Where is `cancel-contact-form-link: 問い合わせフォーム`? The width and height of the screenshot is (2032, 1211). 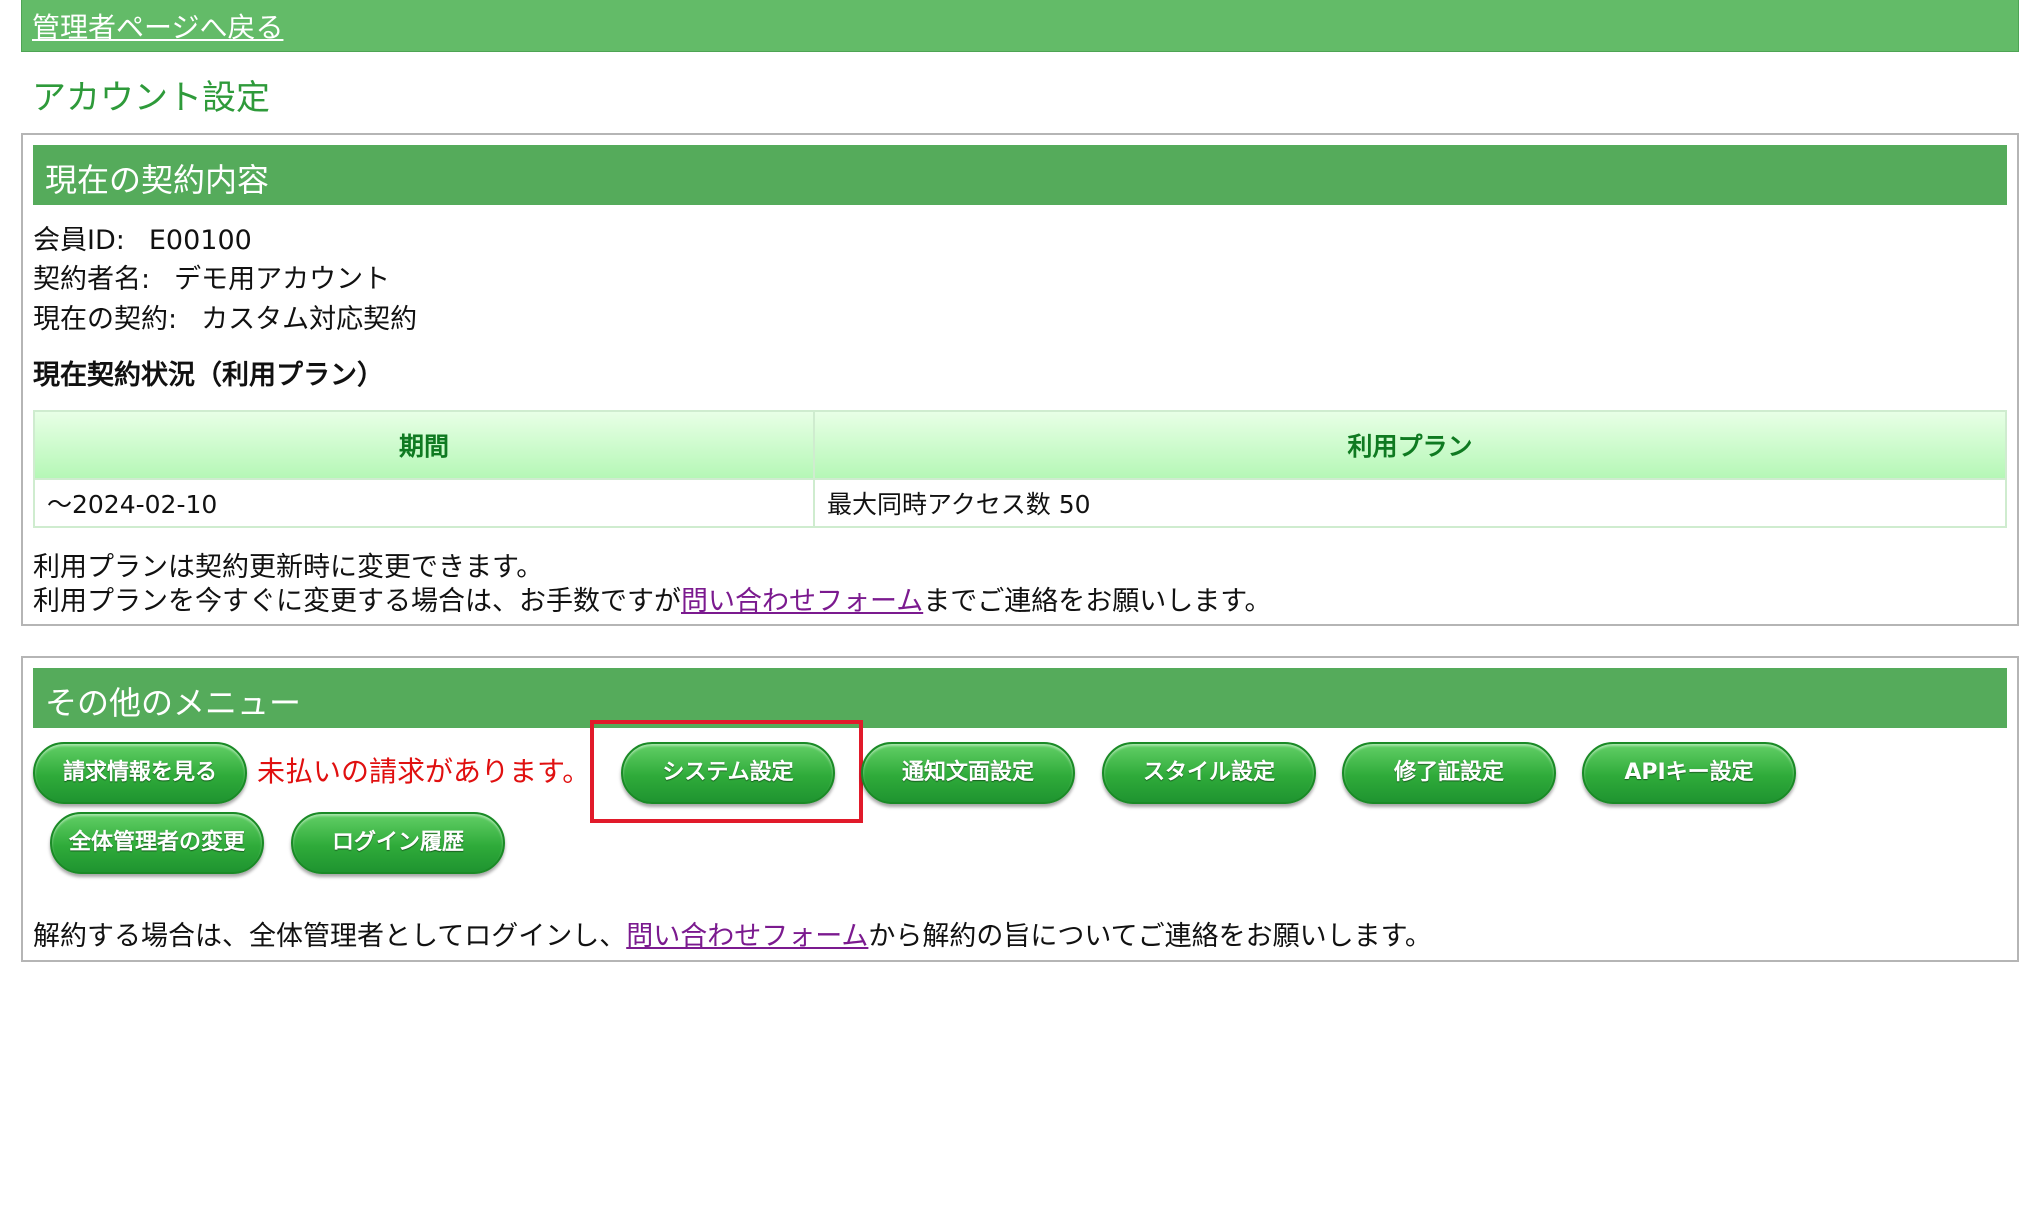
cancel-contact-form-link: 問い合わせフォーム is located at coordinates (747, 936).